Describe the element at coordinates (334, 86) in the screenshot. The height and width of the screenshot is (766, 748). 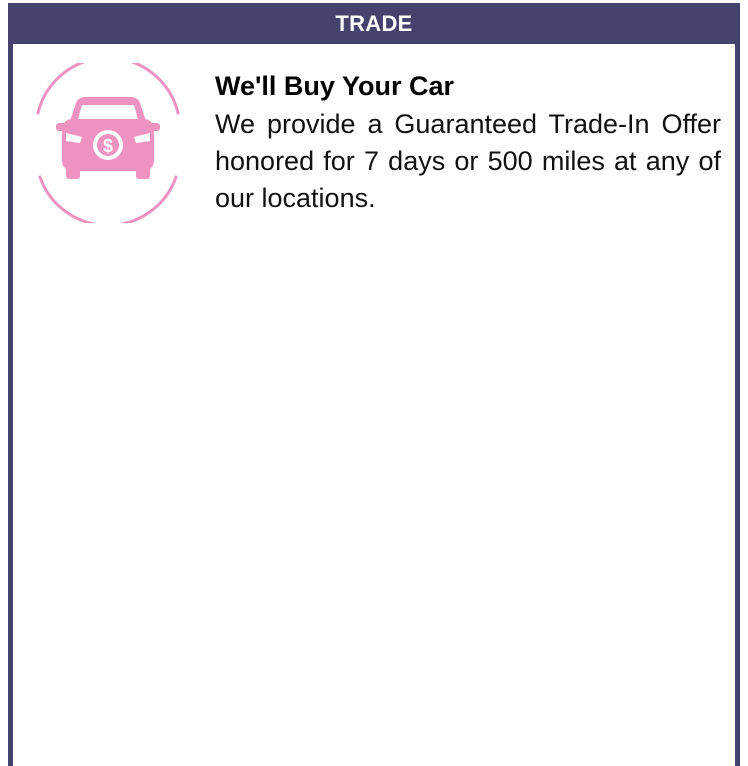
I see `feature-title: We'll Buy Your Car` at that location.